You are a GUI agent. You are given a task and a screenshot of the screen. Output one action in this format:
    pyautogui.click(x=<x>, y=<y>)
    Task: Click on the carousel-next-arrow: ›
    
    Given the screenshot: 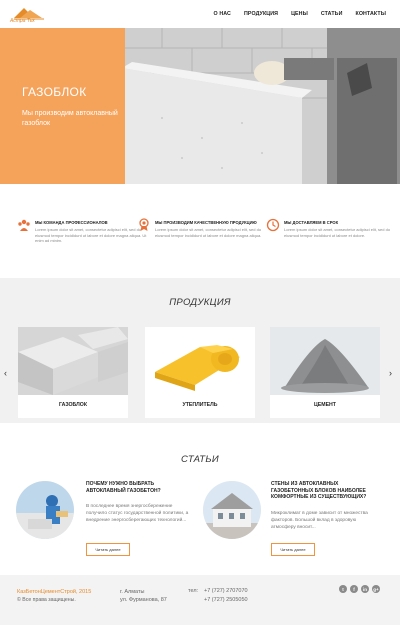 What is the action you would take?
    pyautogui.click(x=390, y=373)
    